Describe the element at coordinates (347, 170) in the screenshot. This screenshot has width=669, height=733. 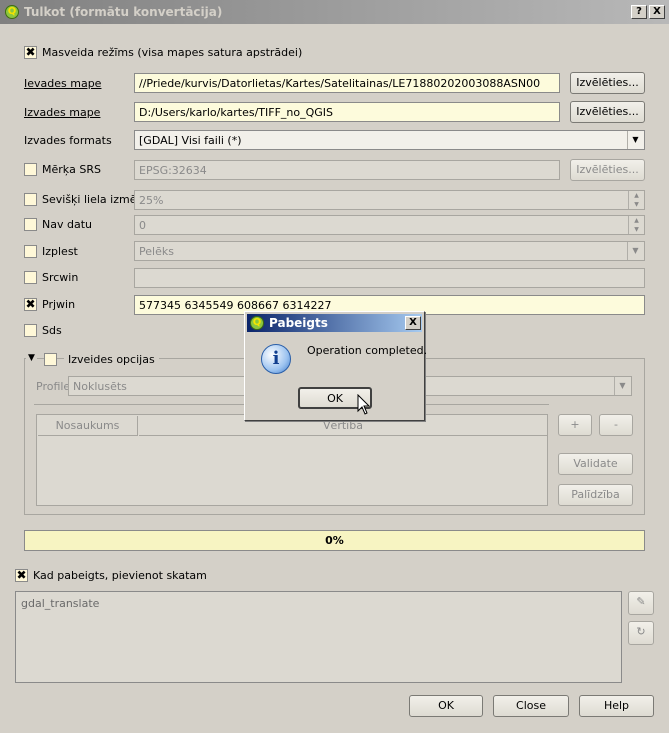
I see `target-srs-field: EPSG:32634` at that location.